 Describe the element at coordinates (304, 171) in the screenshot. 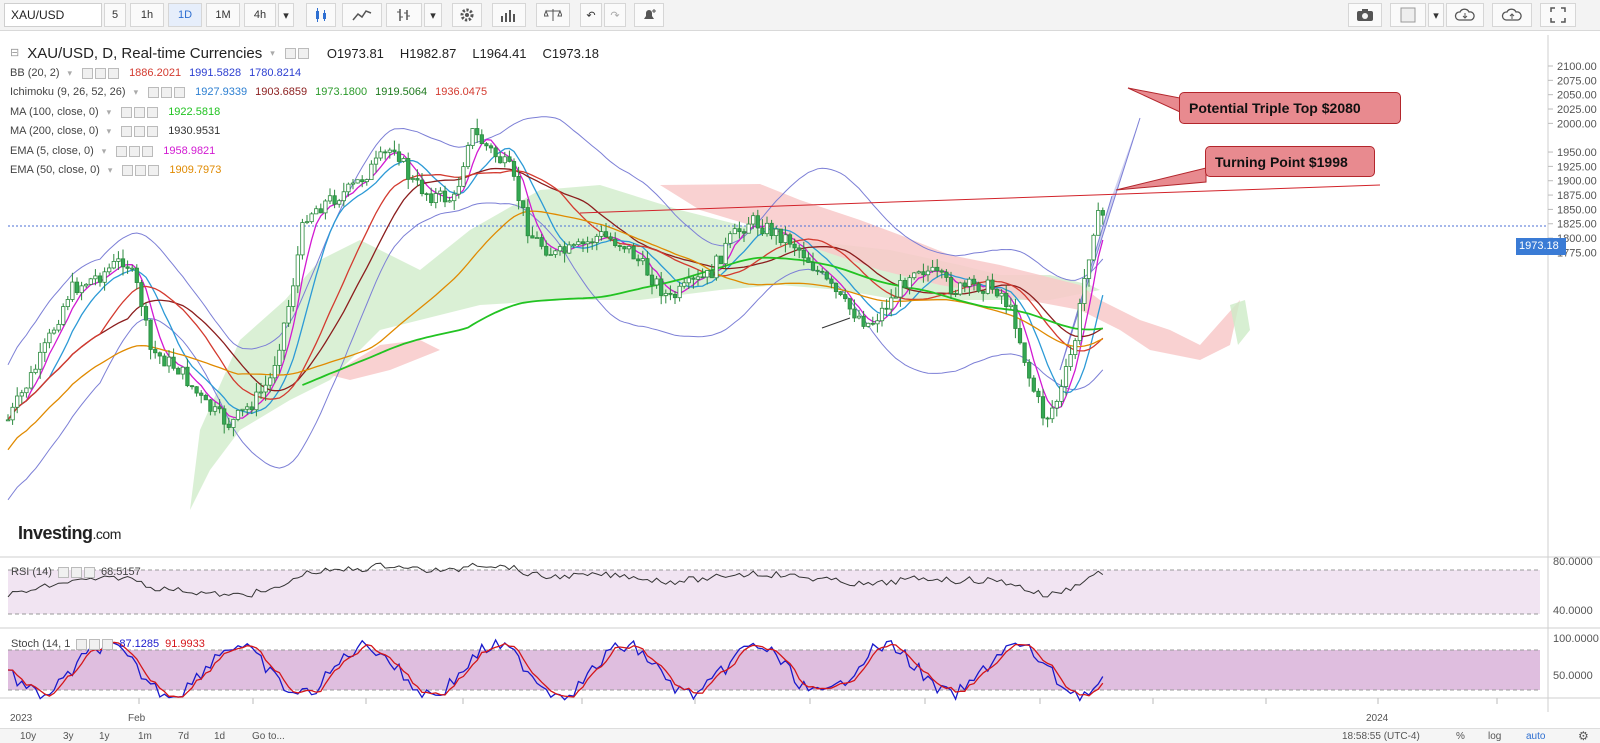

I see `legend-indicator-row: EMA (50, close, 0) ▾ 1909.7973` at that location.